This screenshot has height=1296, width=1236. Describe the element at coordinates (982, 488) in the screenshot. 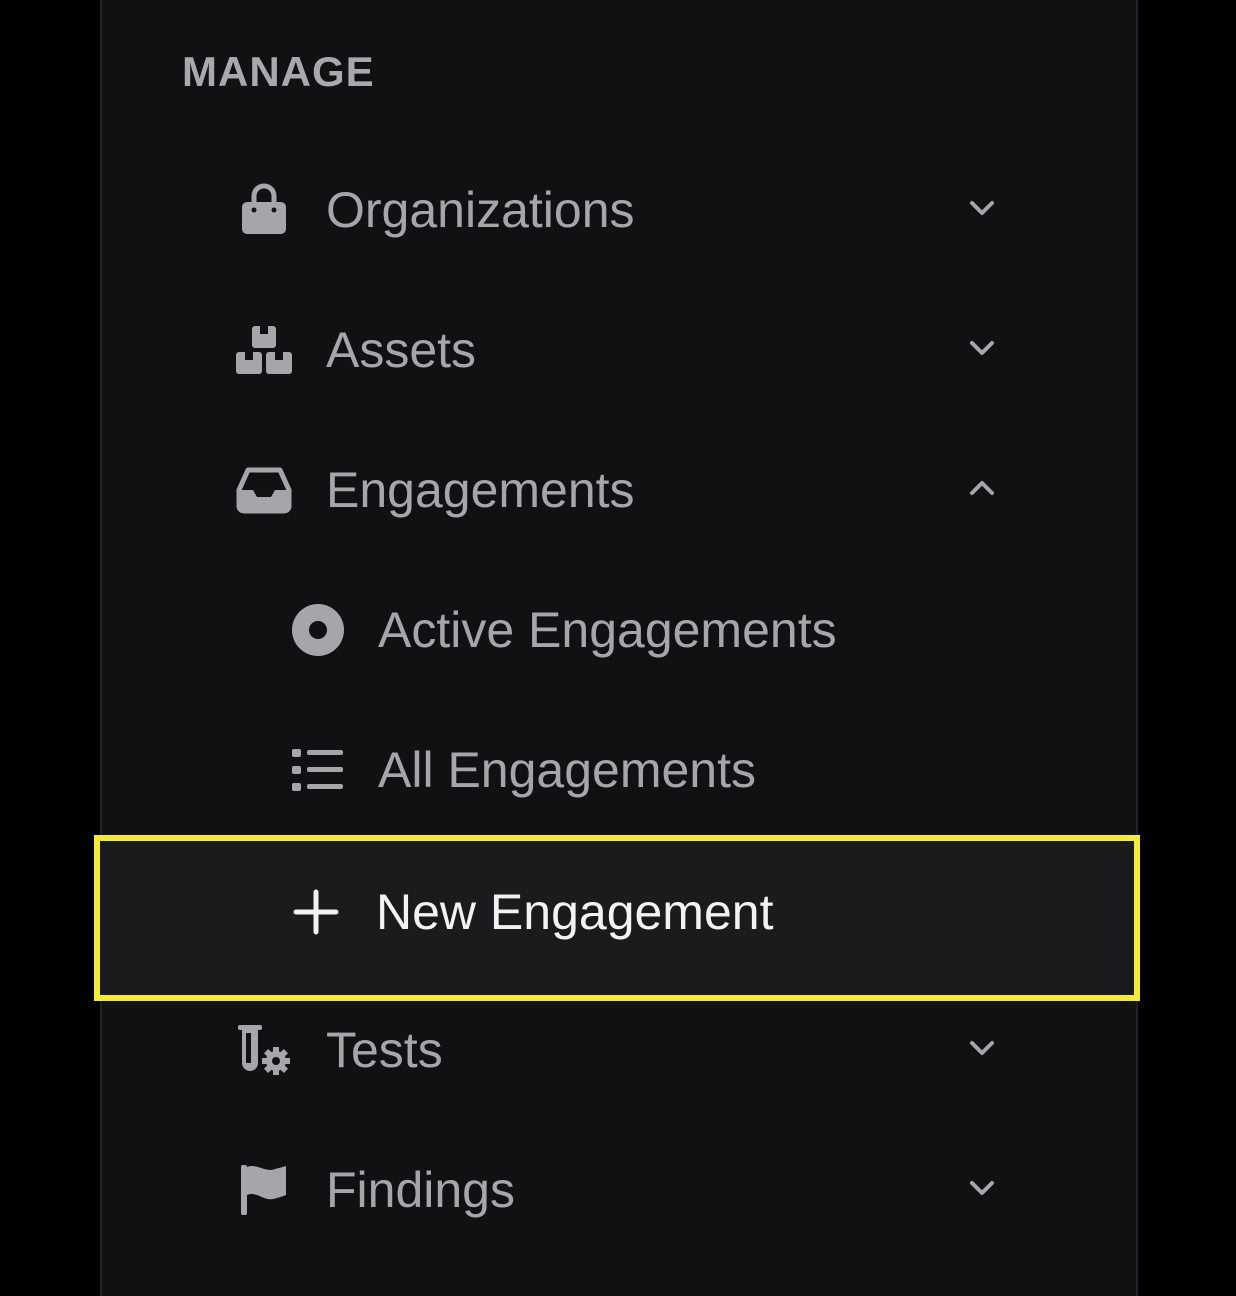

I see `chevron-up-icon` at that location.